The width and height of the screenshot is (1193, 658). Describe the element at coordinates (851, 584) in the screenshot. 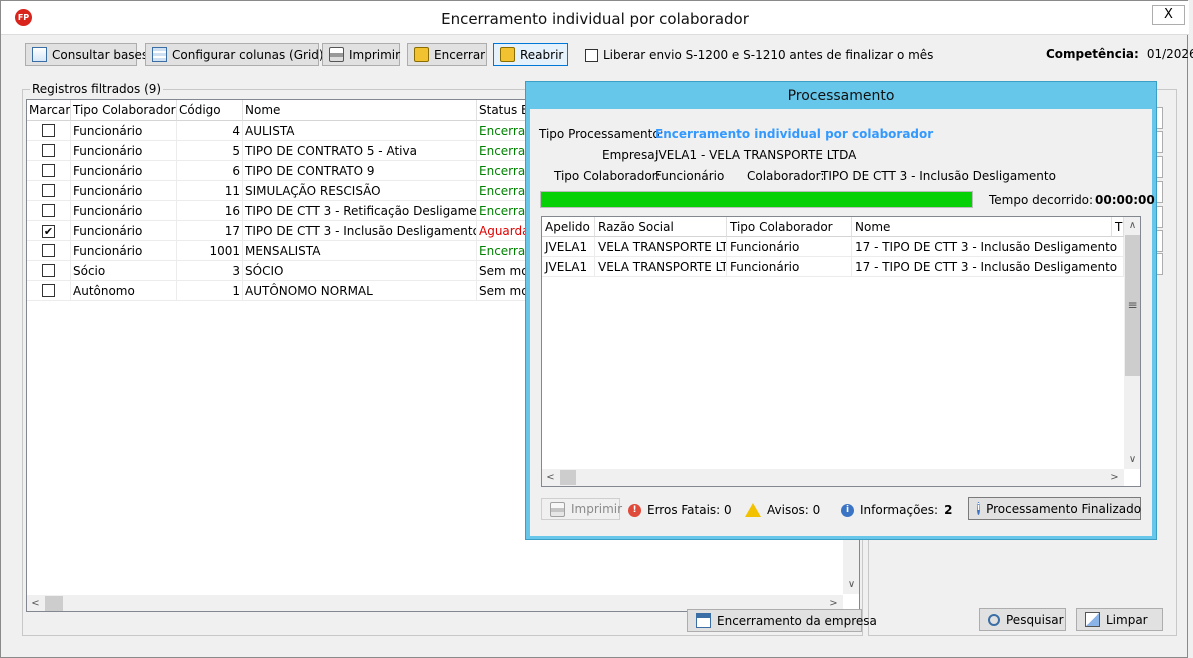

I see `grid-scroll-down-button: ∨` at that location.